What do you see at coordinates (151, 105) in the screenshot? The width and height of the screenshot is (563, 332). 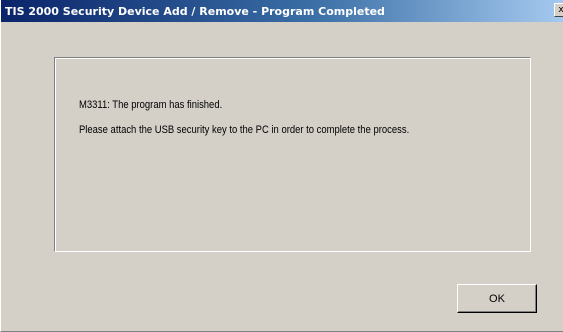 I see `message-line-1: M3311: The program has finished.` at bounding box center [151, 105].